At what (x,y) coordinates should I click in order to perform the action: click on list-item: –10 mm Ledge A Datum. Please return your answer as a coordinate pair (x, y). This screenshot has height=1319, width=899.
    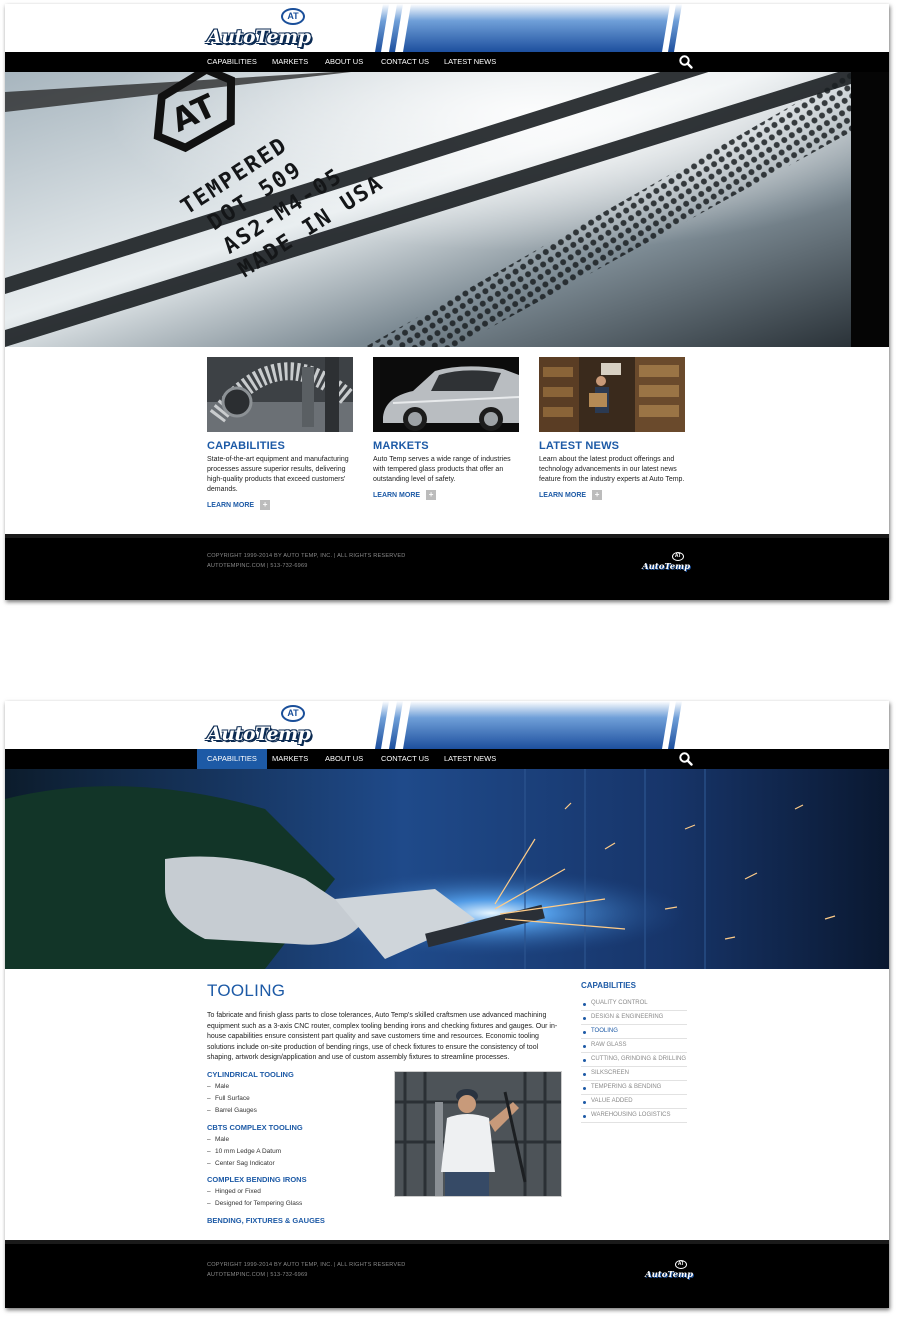
    Looking at the image, I should click on (244, 1151).